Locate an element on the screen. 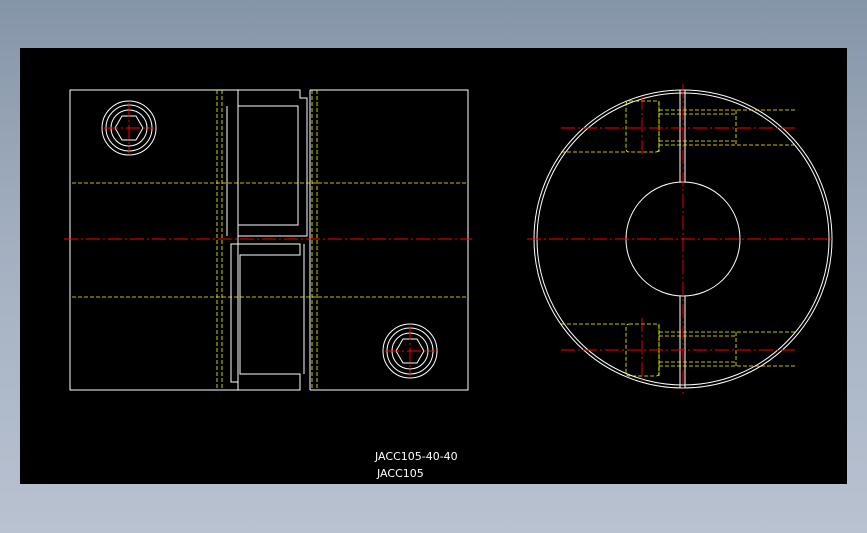 The height and width of the screenshot is (533, 867). series-label: JACC105 is located at coordinates (400, 473).